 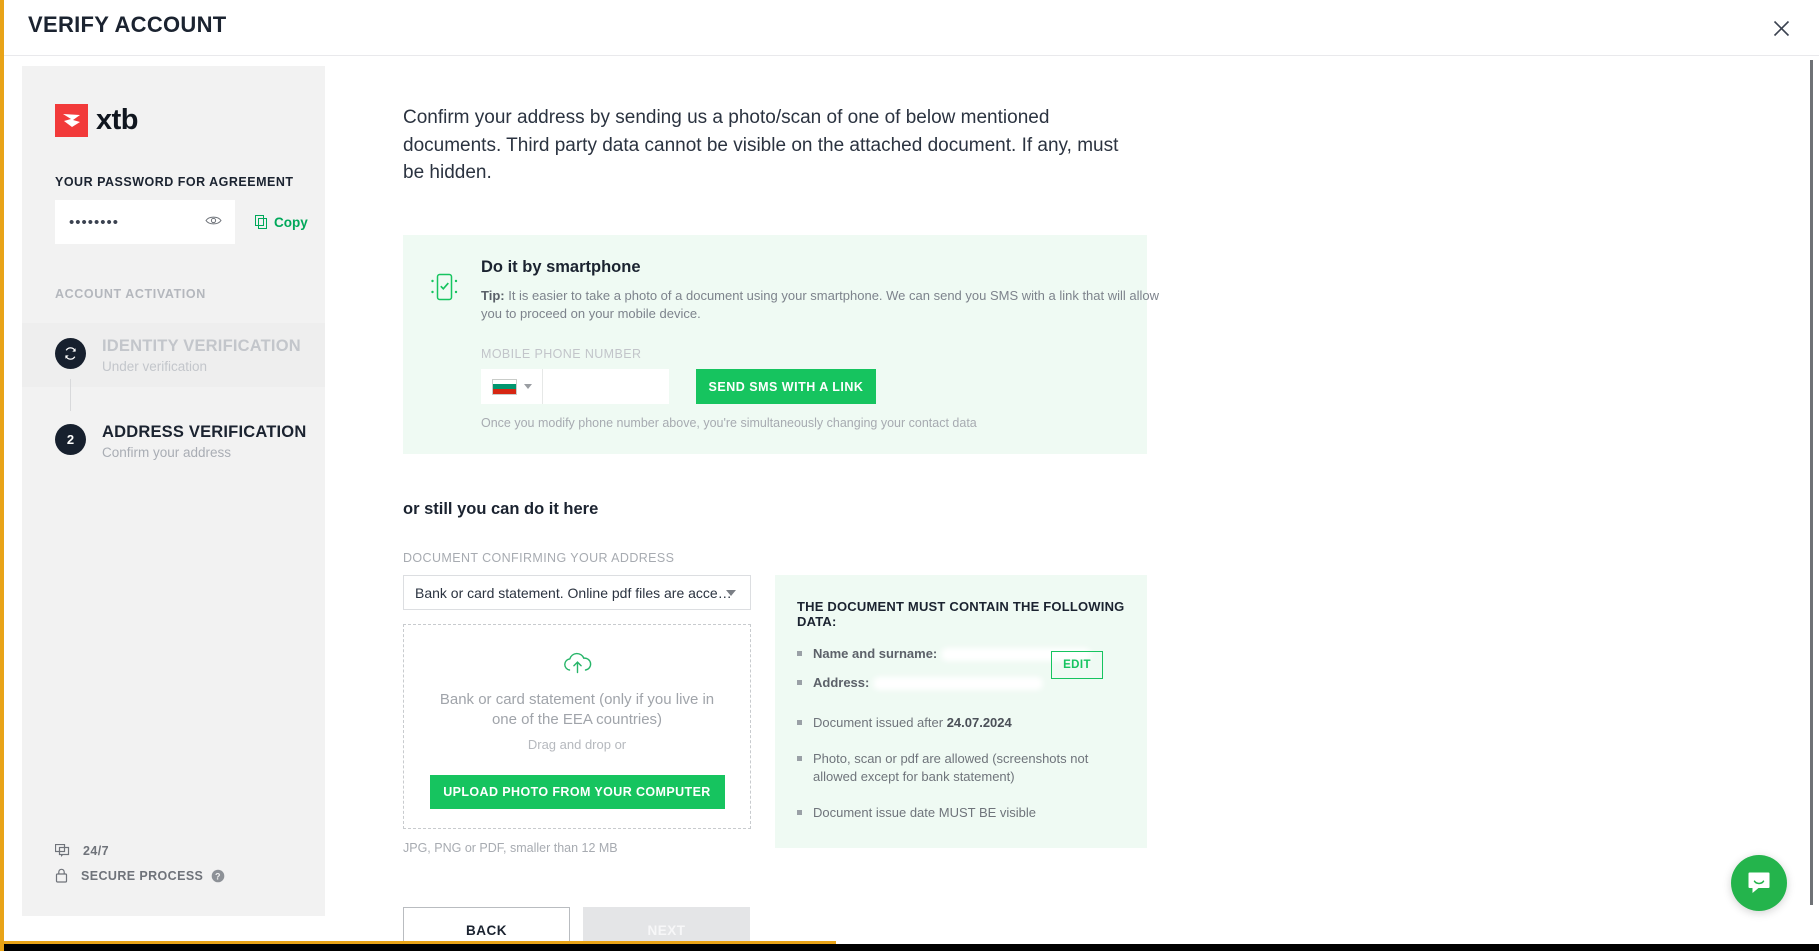 I want to click on issue-after-text: Document issued after, so click(x=880, y=722).